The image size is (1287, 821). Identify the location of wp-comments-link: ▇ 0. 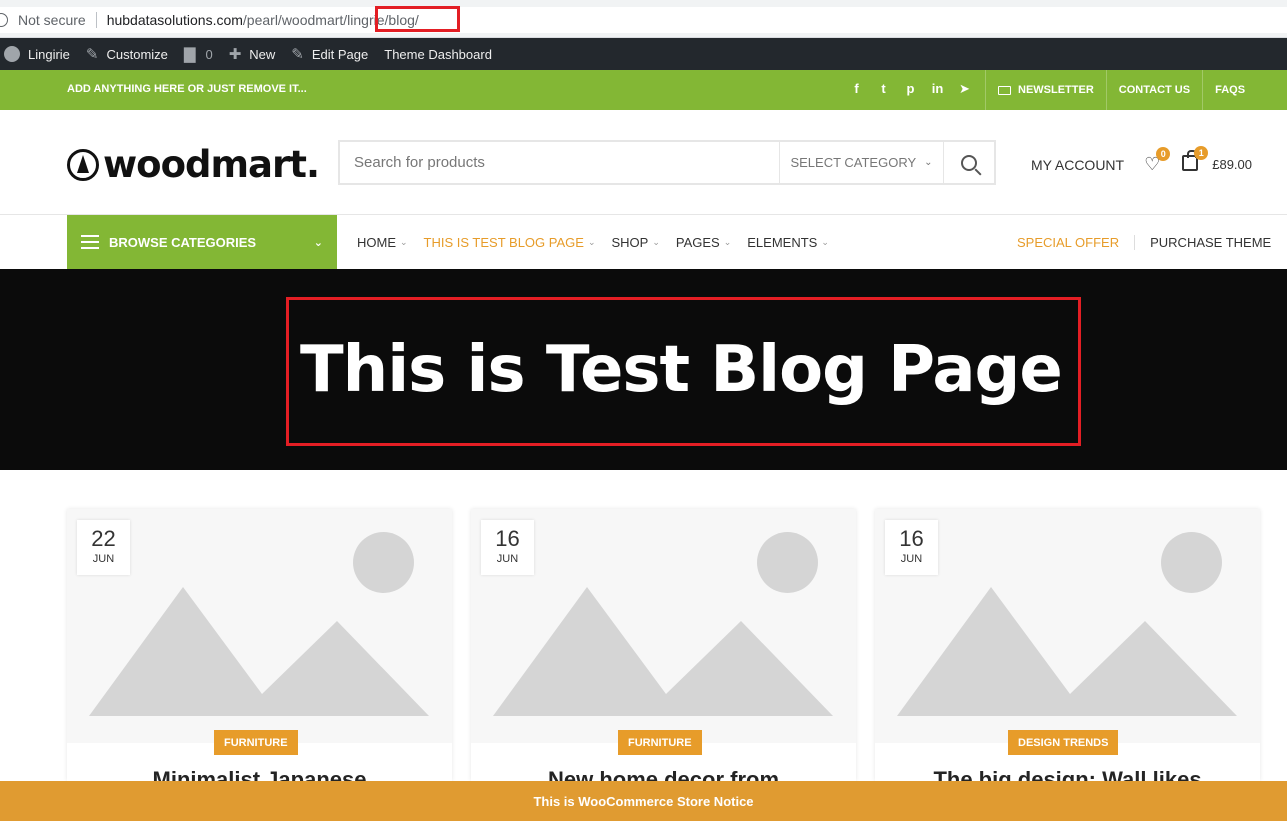
(198, 54).